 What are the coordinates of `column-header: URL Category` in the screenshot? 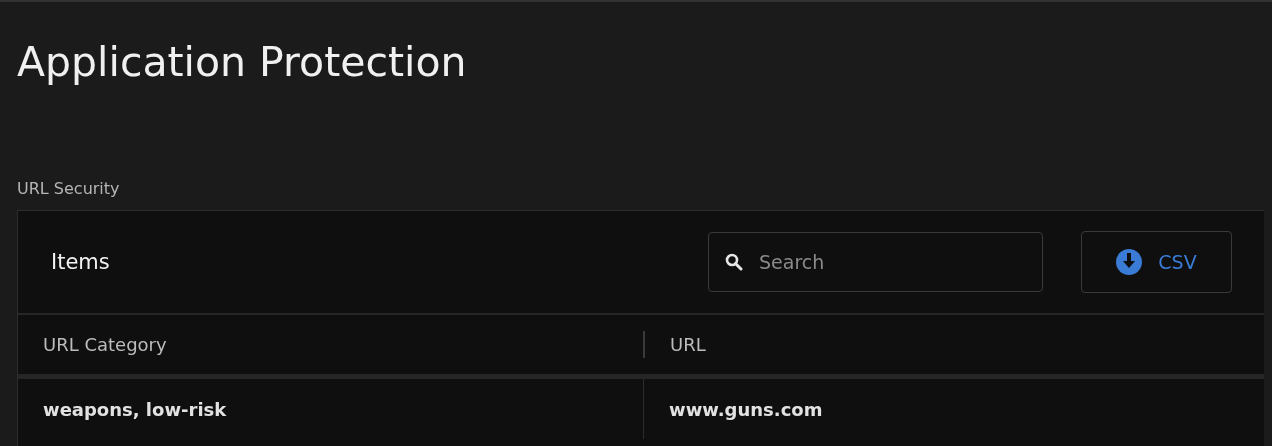 It's located at (330, 344).